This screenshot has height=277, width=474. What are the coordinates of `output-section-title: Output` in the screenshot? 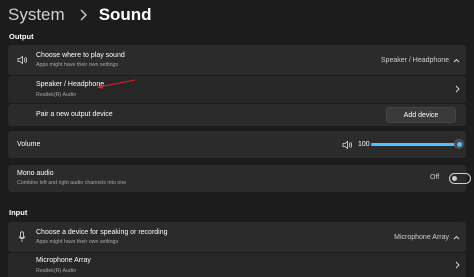 It's located at (21, 36).